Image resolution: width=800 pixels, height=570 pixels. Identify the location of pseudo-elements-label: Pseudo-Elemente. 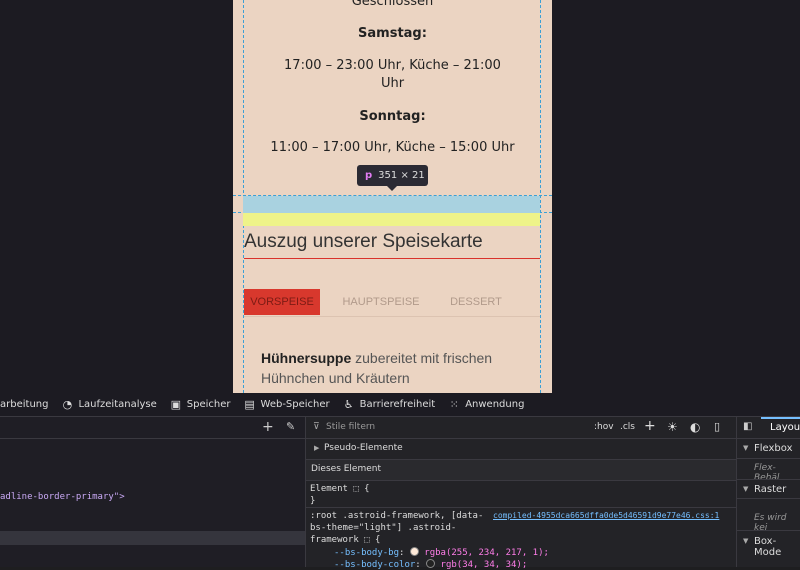
(363, 448).